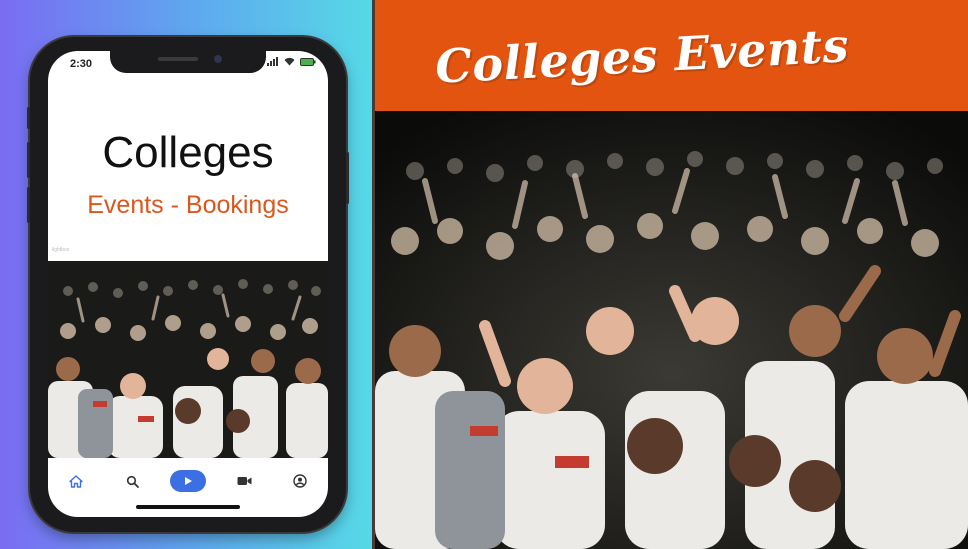 The height and width of the screenshot is (549, 968). Describe the element at coordinates (28, 205) in the screenshot. I see `volume-down-button` at that location.